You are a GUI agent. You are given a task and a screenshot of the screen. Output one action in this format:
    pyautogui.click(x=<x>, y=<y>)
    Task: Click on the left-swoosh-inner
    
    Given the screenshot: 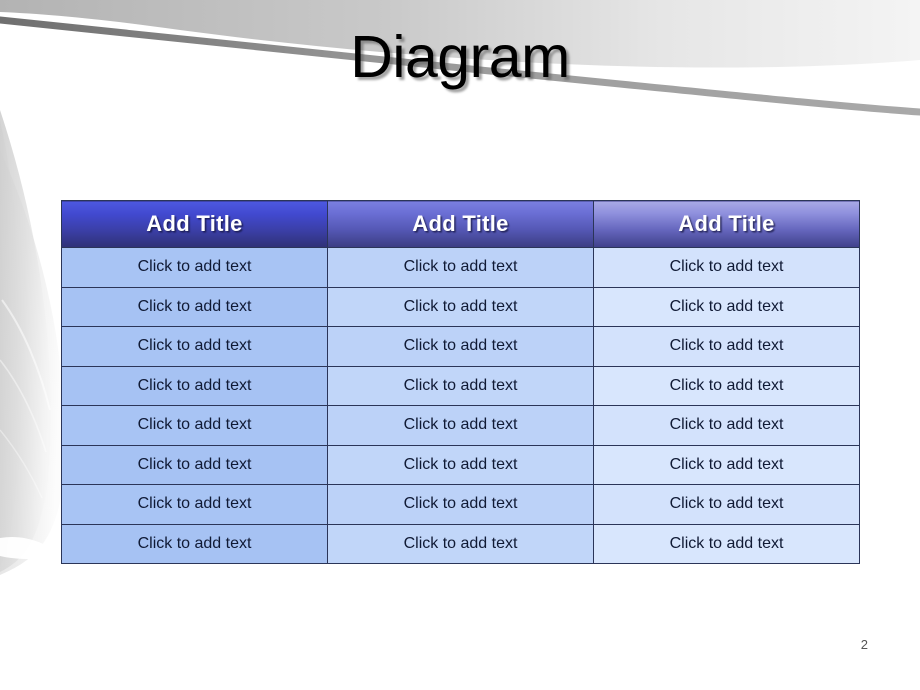 What is the action you would take?
    pyautogui.click(x=11, y=343)
    